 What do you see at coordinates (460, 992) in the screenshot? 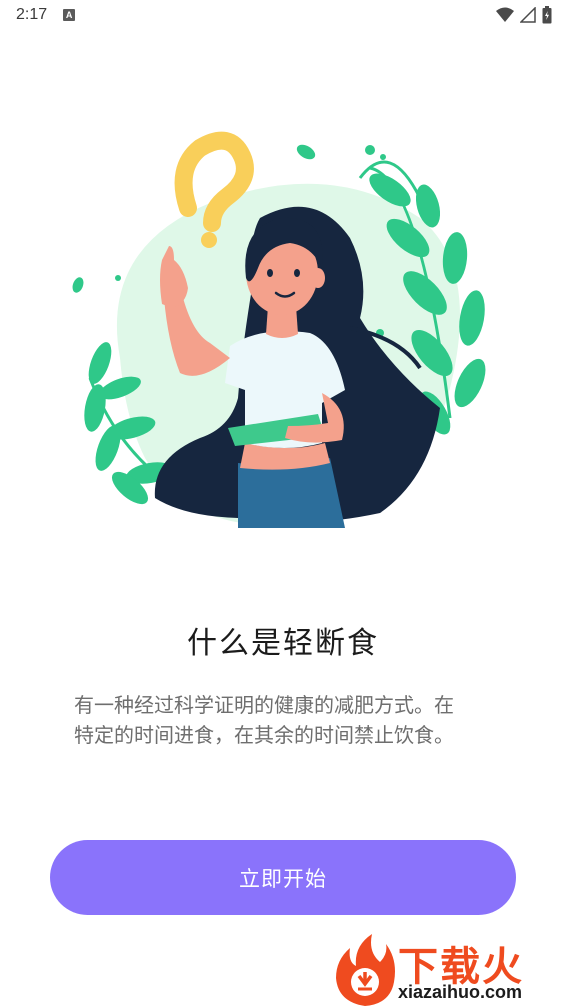
I see `watermark-url: xiazaihuo.com` at bounding box center [460, 992].